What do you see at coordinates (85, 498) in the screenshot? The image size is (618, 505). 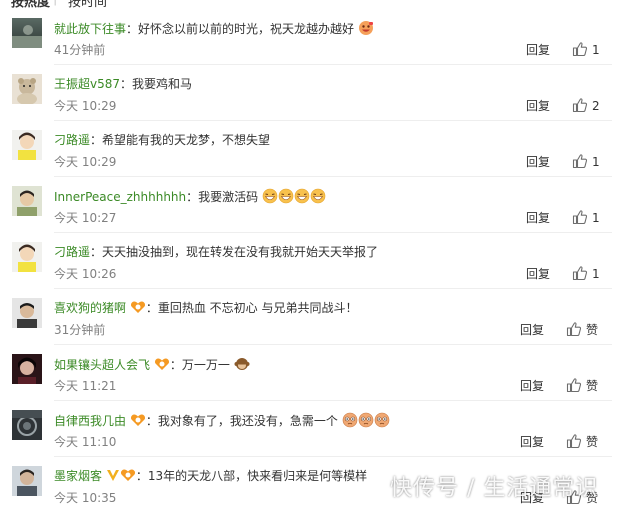 I see `timestamp: 今天 10:35` at bounding box center [85, 498].